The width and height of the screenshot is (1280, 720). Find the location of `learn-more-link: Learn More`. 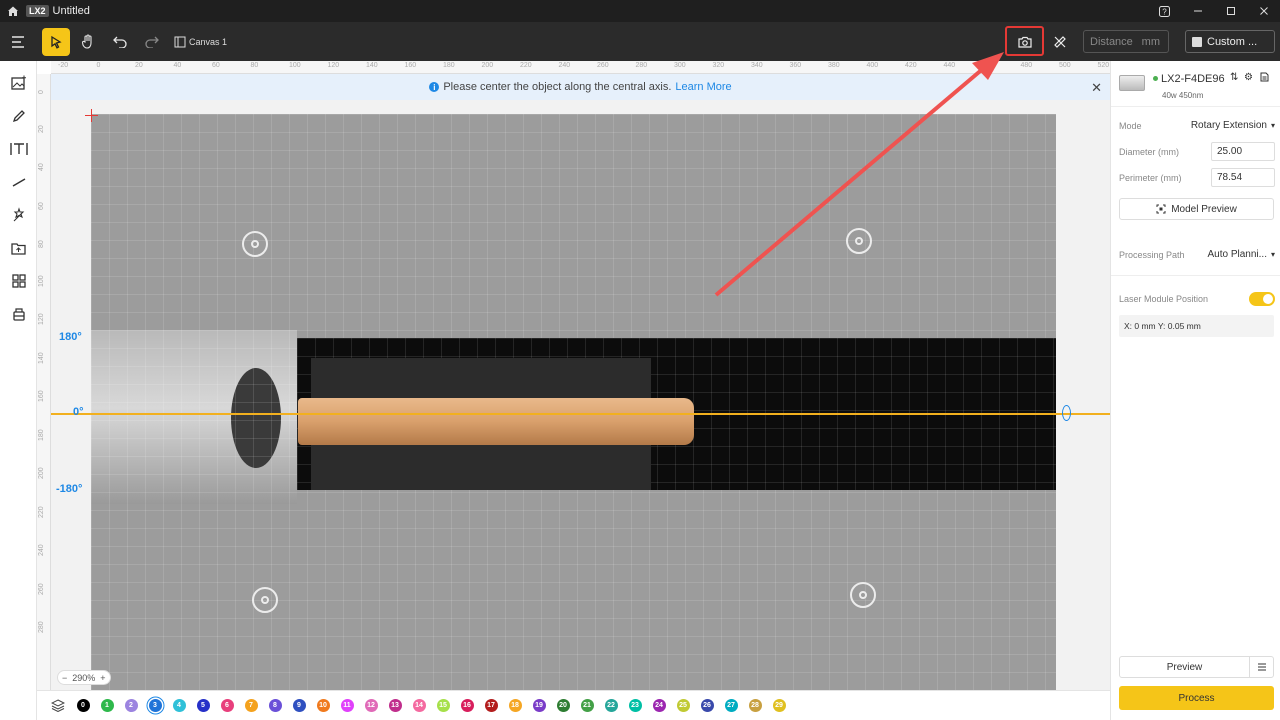

learn-more-link: Learn More is located at coordinates (703, 87).